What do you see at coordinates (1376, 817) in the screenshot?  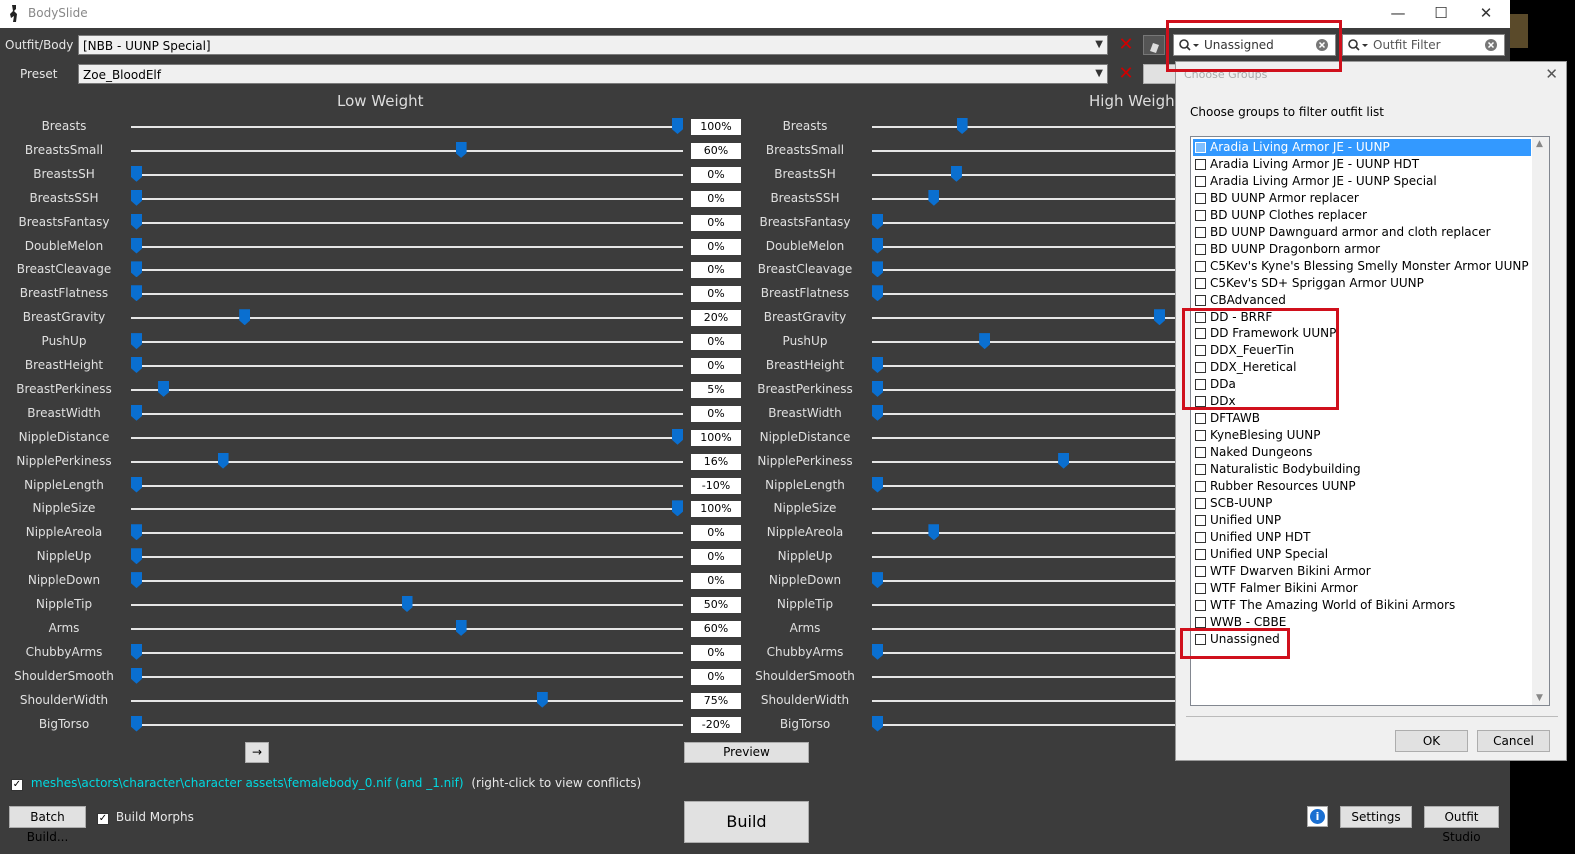 I see `settings-button: Settings` at bounding box center [1376, 817].